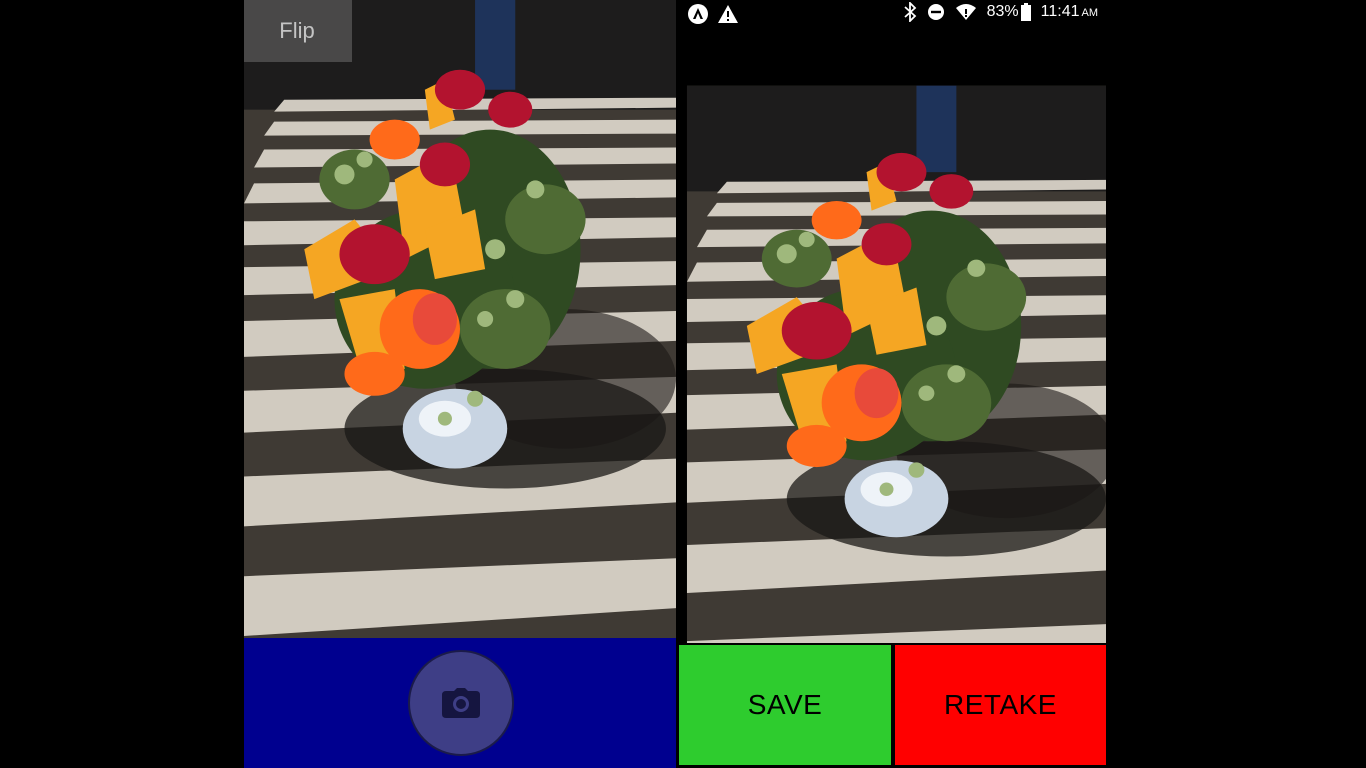 This screenshot has height=768, width=1366. I want to click on status-clock: 11:41 AM, so click(1069, 12).